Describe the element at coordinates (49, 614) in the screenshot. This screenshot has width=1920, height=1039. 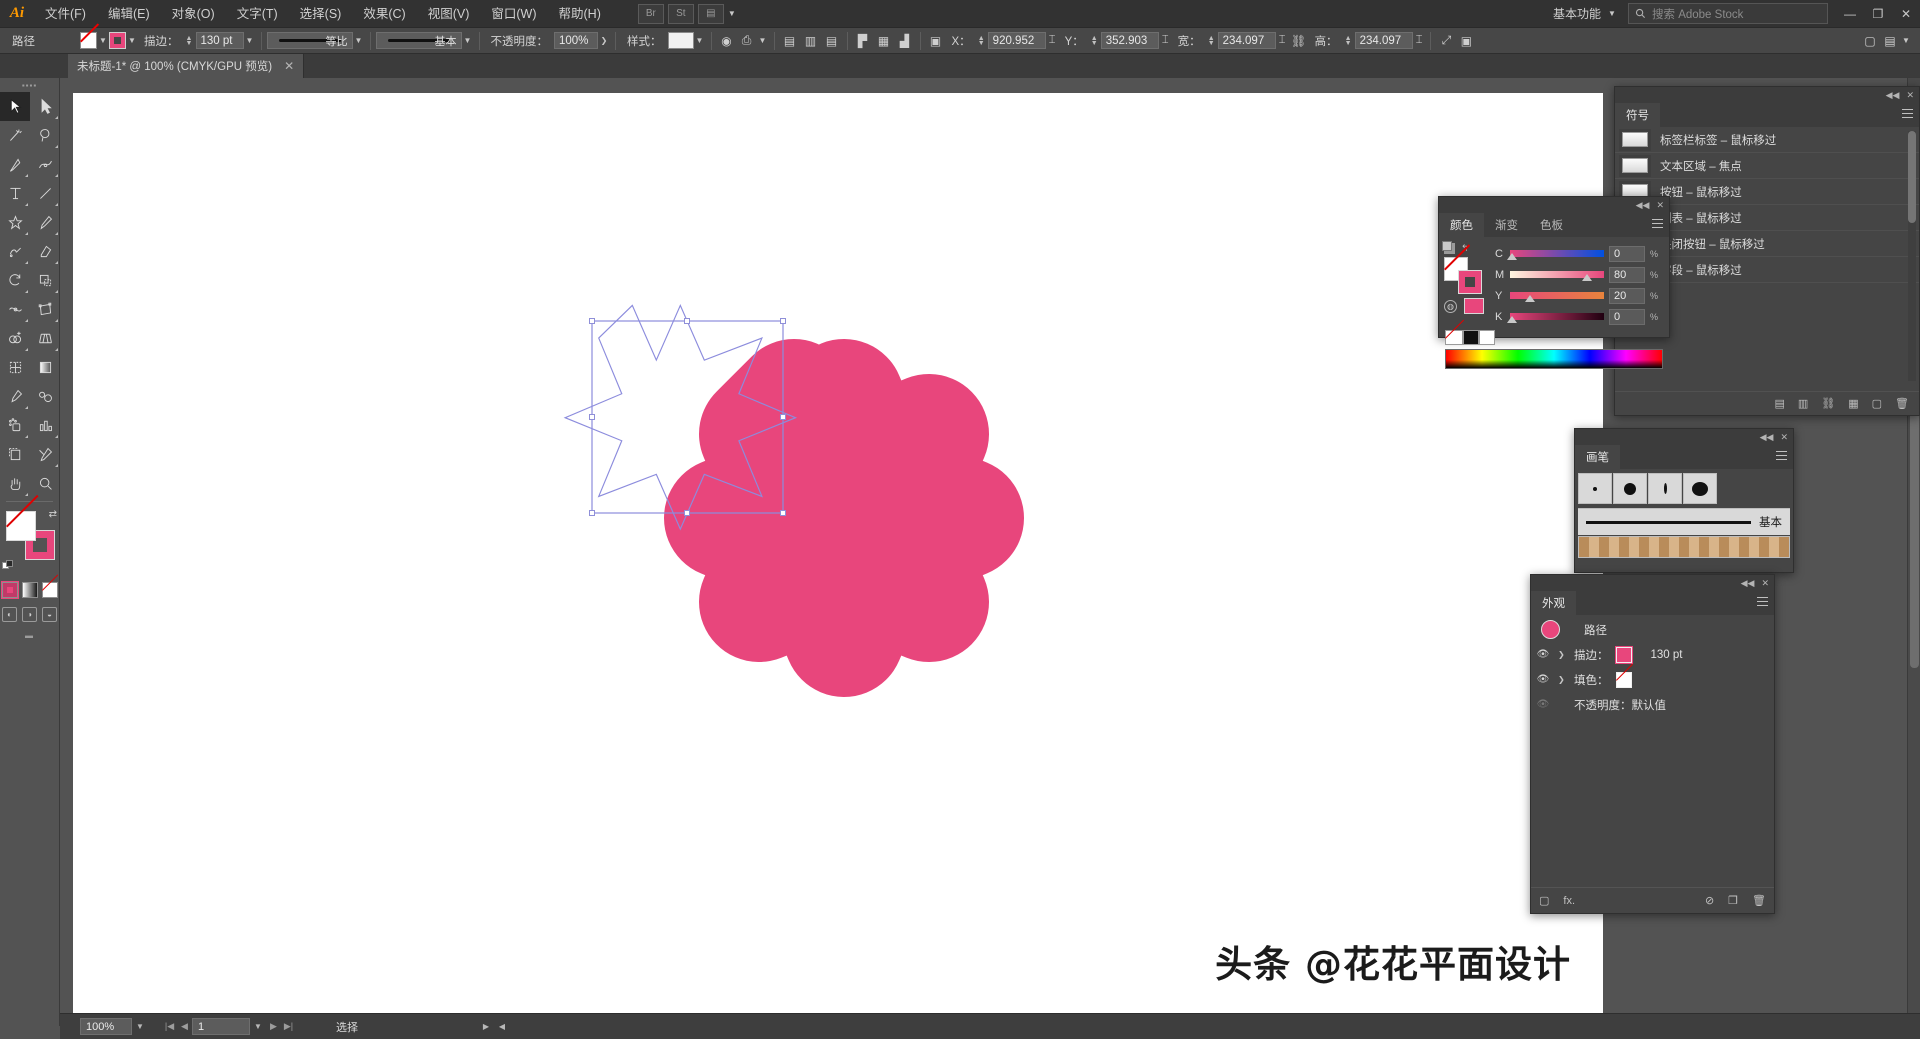
I see `drawing-mode-inside-icon: ◒` at that location.